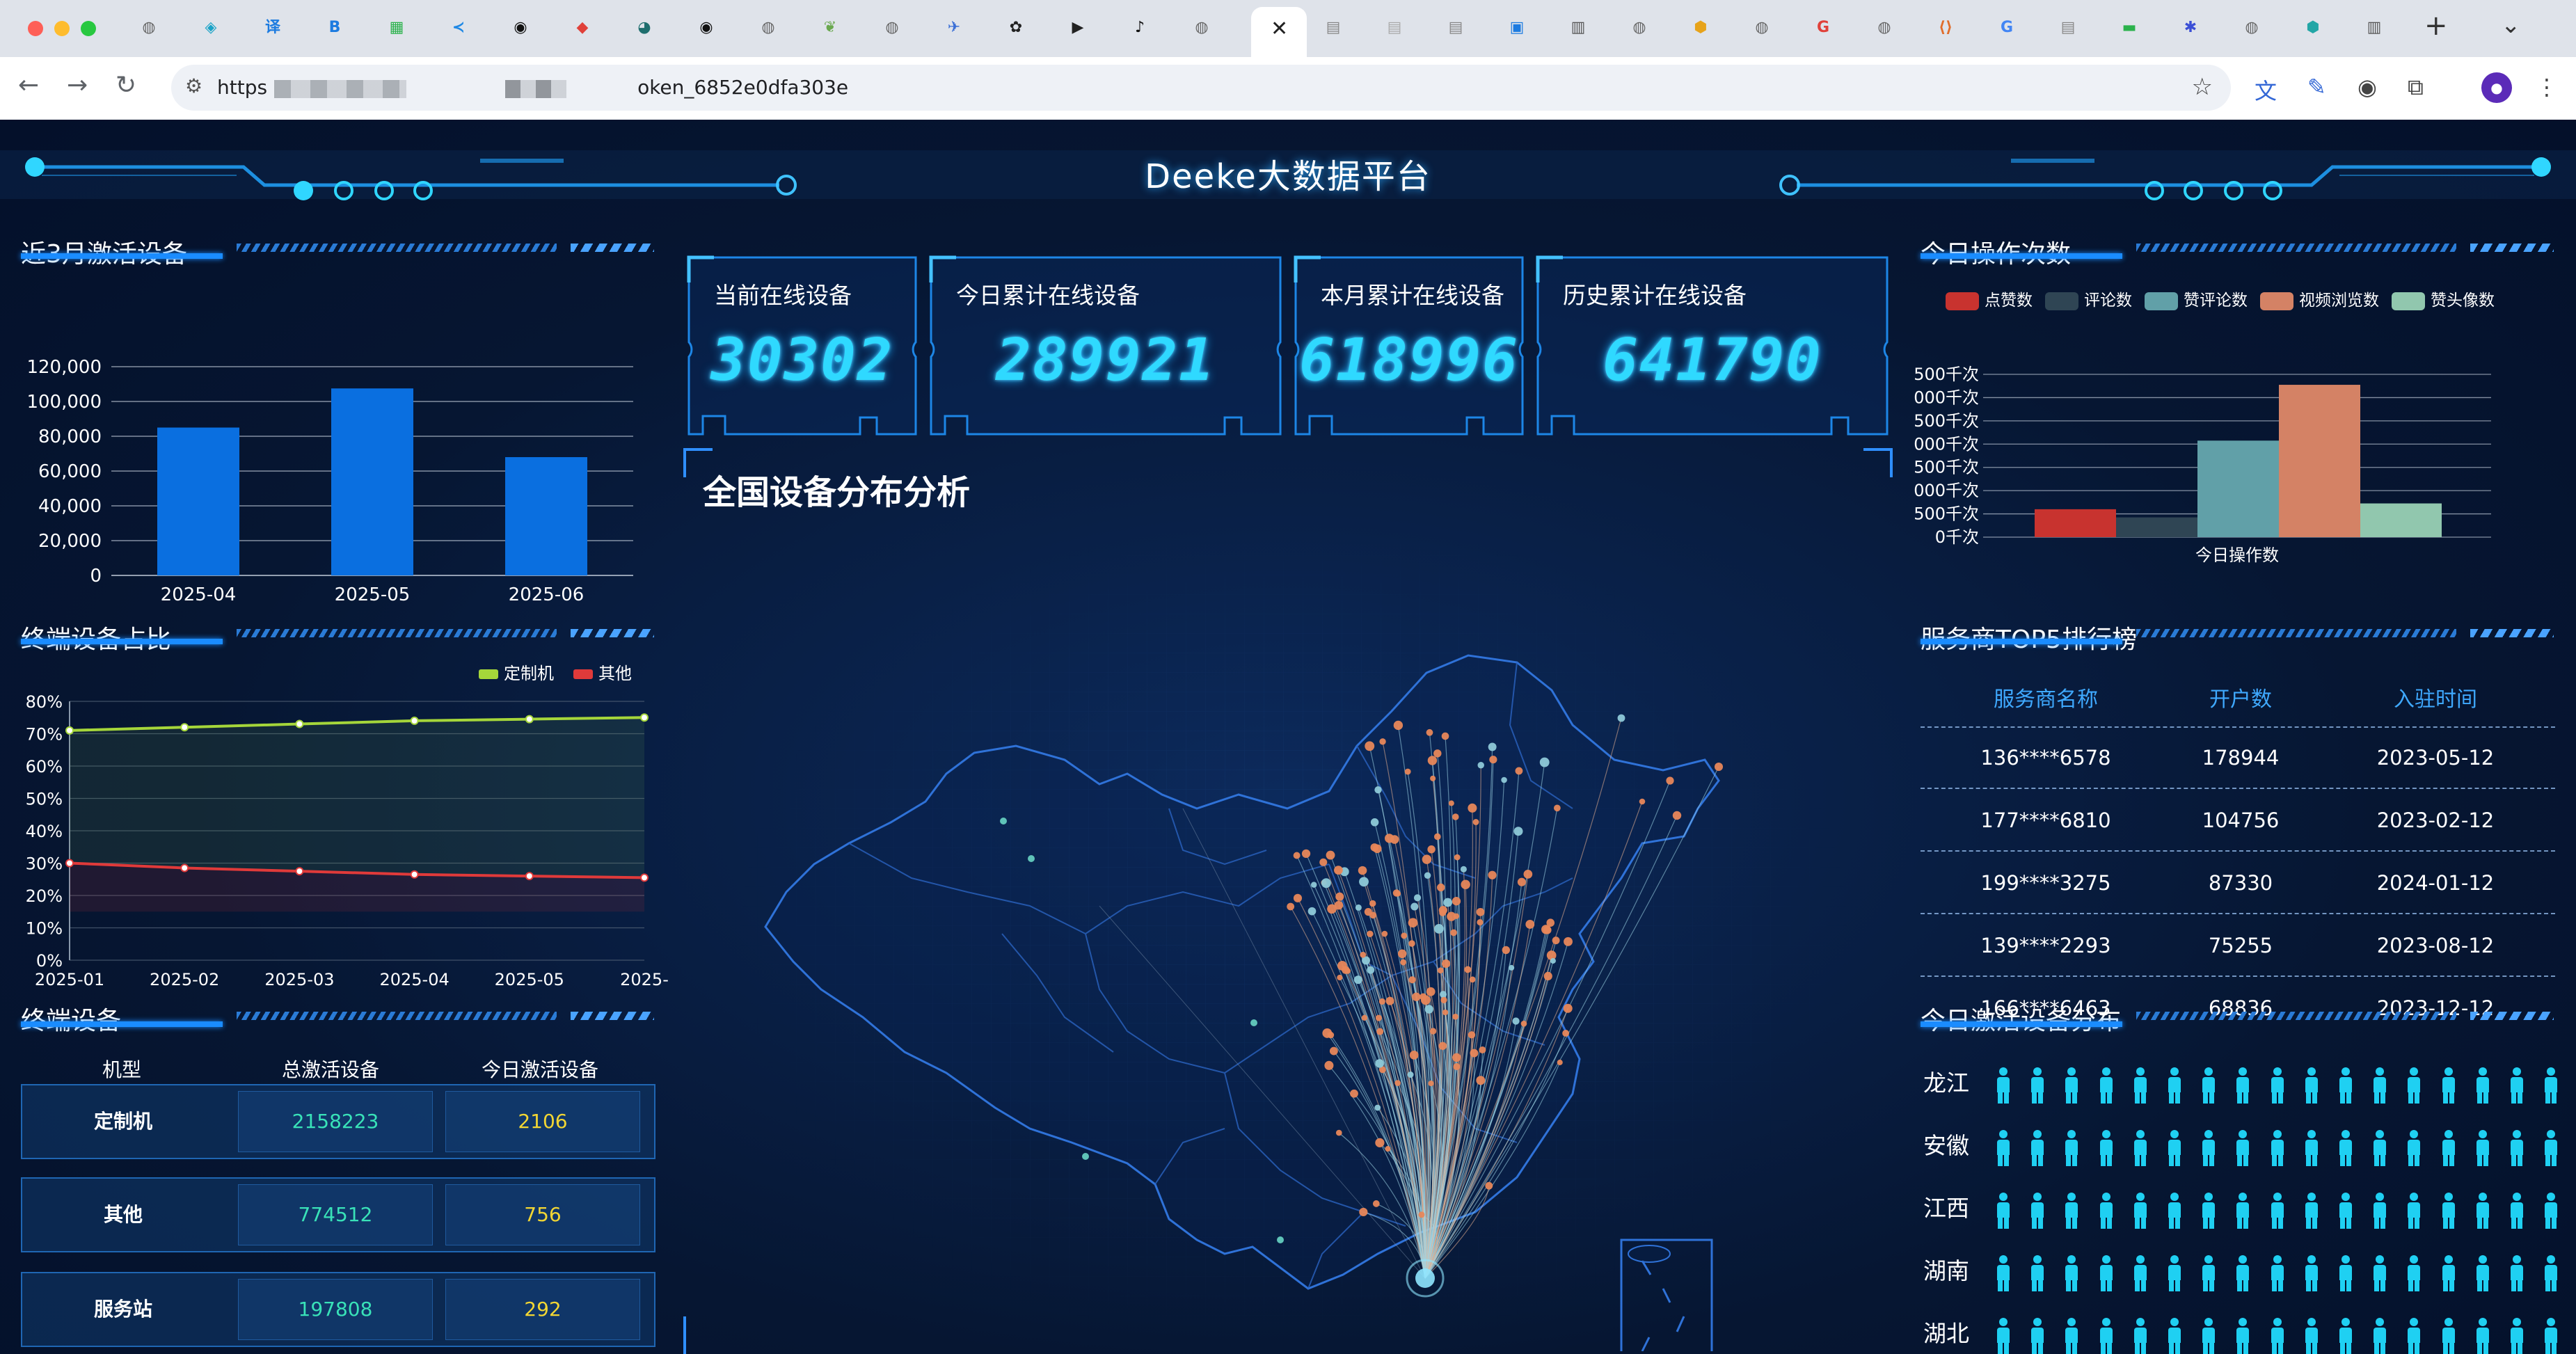 The height and width of the screenshot is (1354, 2576). Describe the element at coordinates (396, 27) in the screenshot. I see `grid-icon: ▦` at that location.